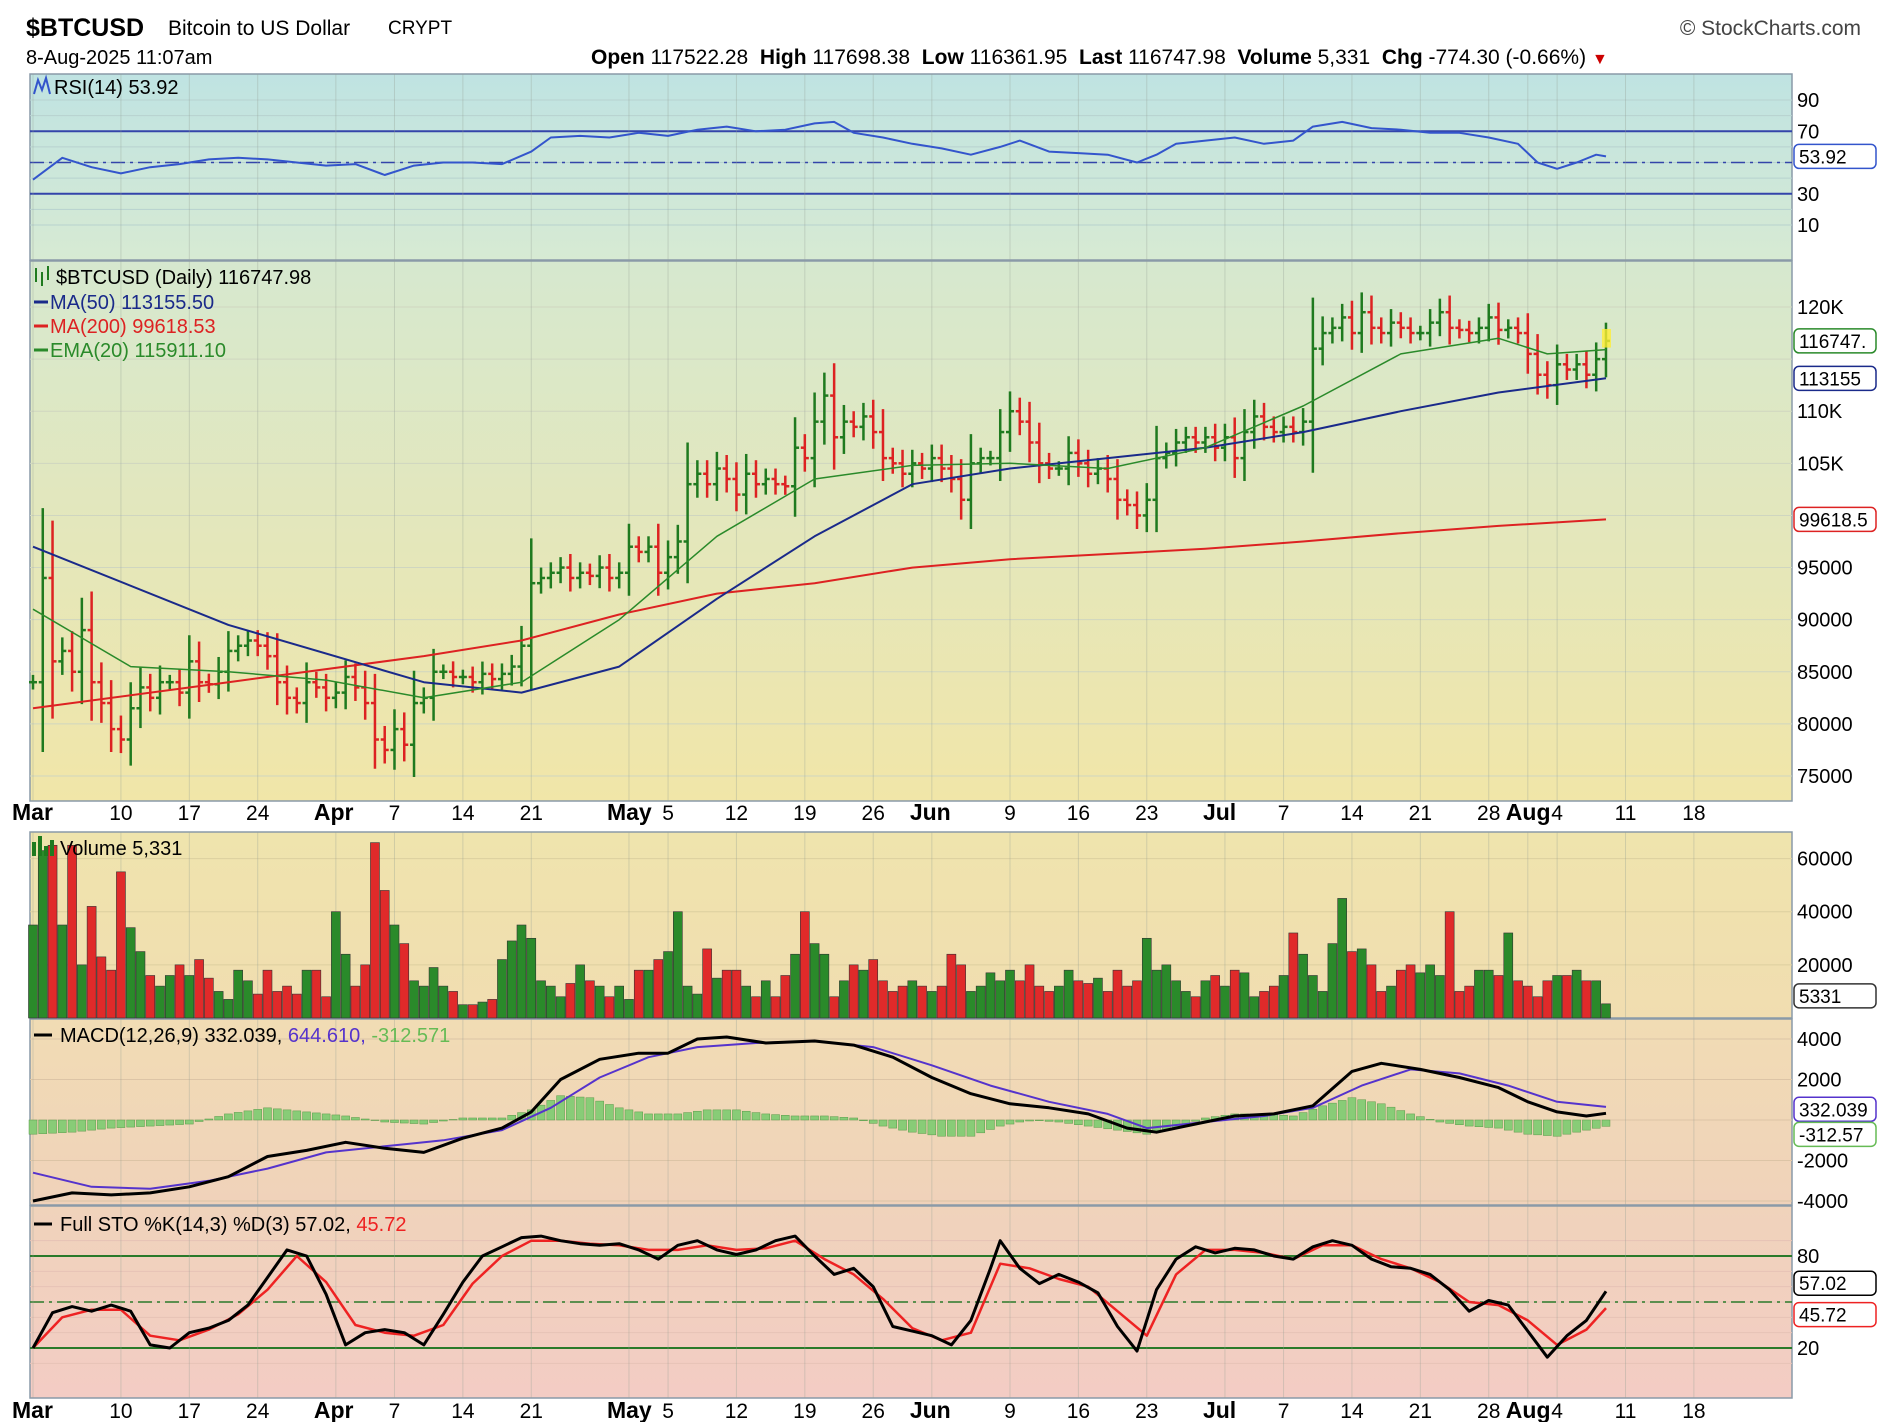 This screenshot has width=1881, height=1422. Describe the element at coordinates (183, 278) in the screenshot. I see `price-legend-title: $BTCUSD (Daily) 116747.98` at that location.